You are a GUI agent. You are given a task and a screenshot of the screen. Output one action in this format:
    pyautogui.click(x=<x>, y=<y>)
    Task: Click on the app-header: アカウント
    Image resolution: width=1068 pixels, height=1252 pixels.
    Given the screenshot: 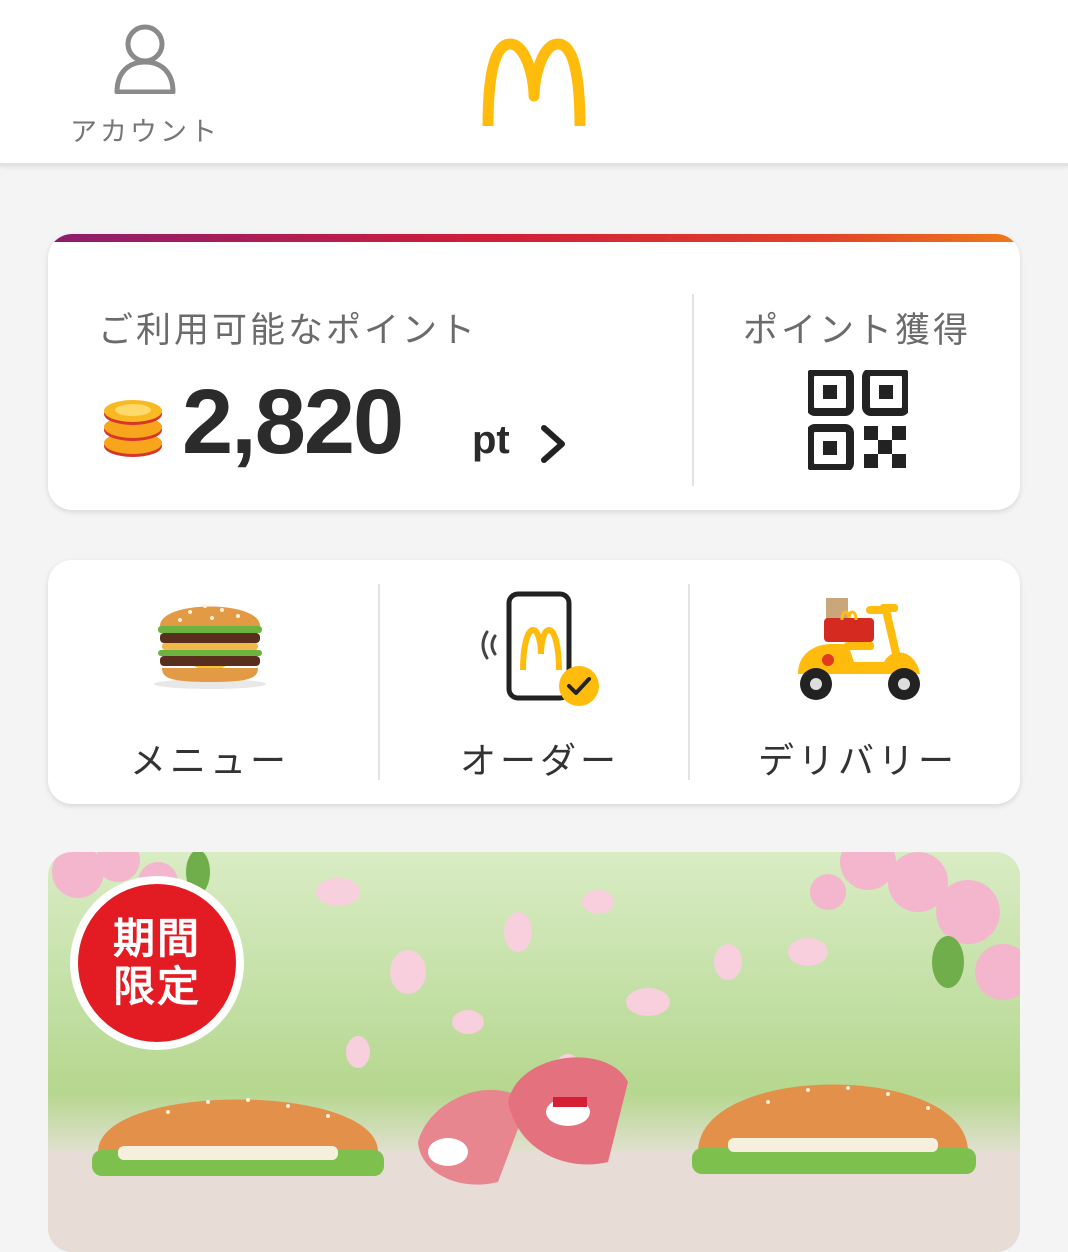 What is the action you would take?
    pyautogui.click(x=534, y=83)
    